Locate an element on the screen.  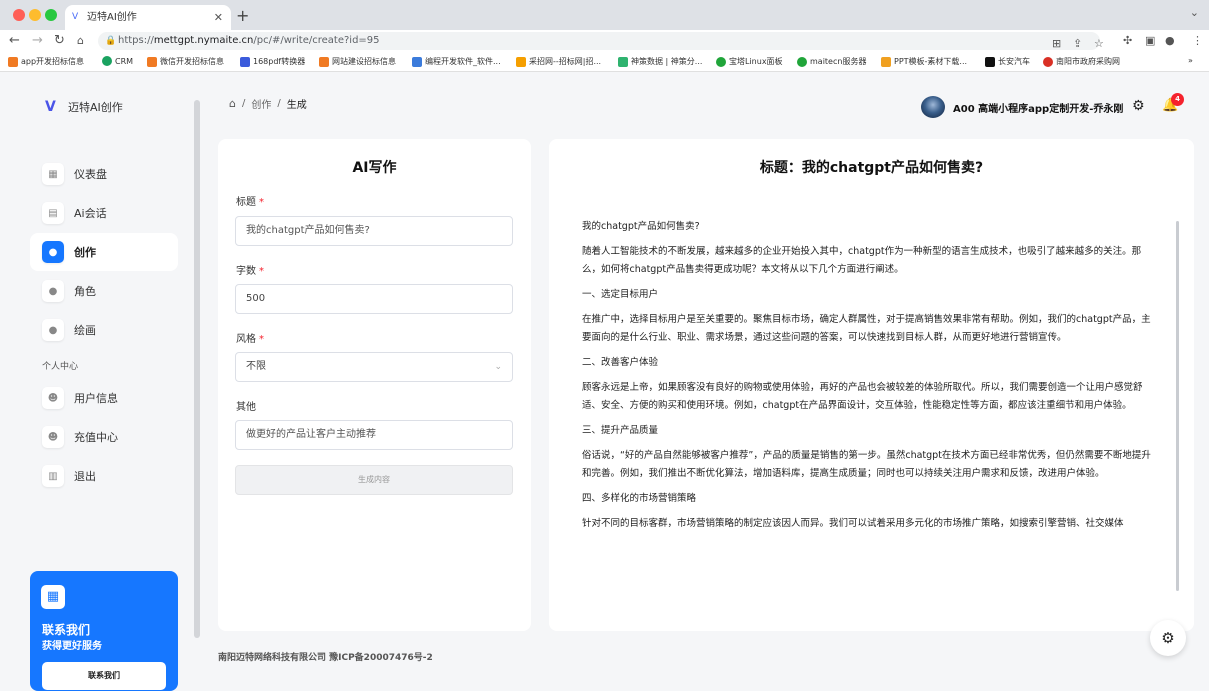
section-label-personal: 个人中心 is located at coordinates (60, 367).